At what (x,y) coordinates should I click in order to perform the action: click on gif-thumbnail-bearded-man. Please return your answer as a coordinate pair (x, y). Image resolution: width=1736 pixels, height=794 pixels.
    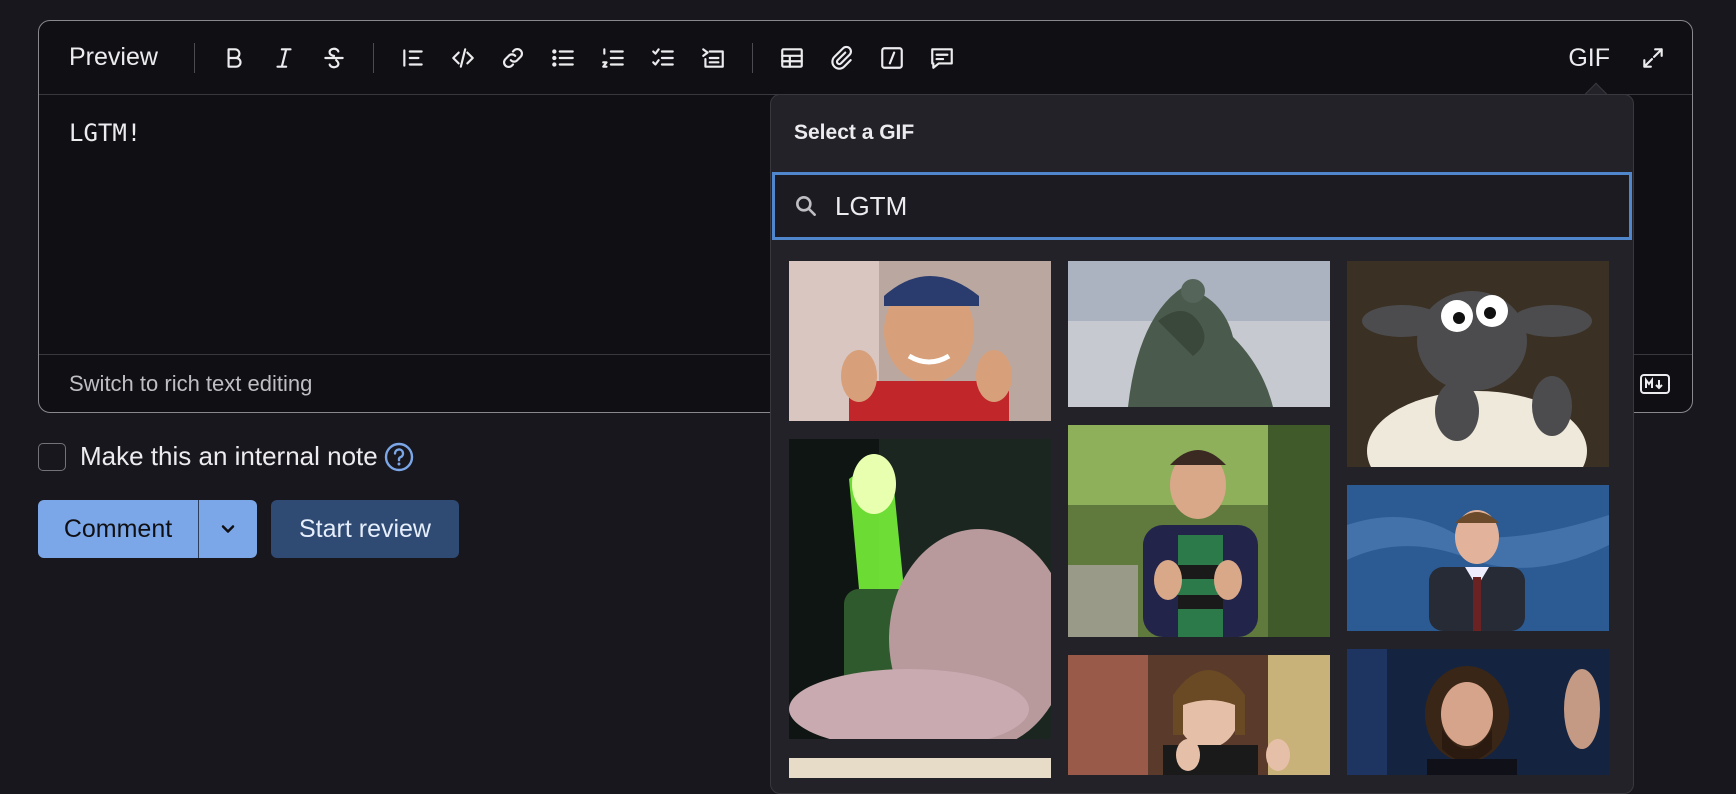
    Looking at the image, I should click on (1478, 712).